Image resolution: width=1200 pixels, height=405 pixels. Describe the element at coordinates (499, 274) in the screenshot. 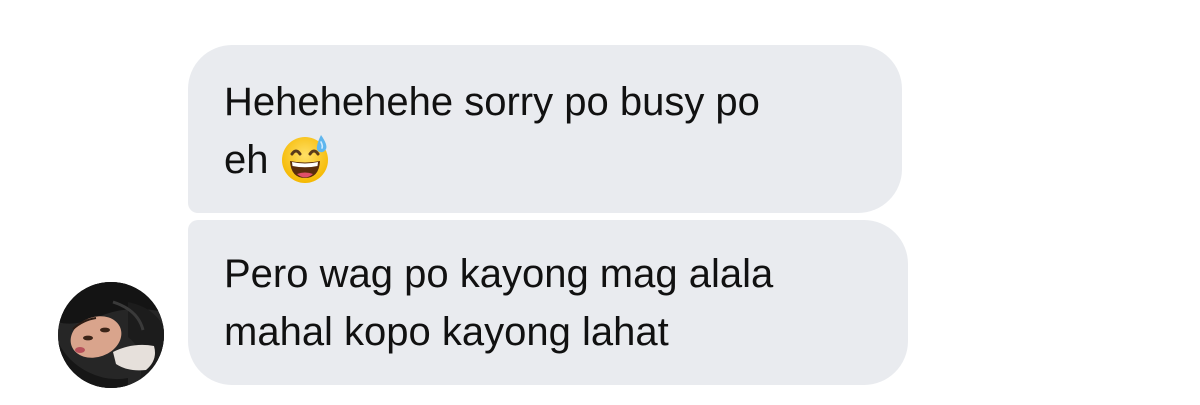

I see `message-line: Pero wag po kayong mag alala` at that location.